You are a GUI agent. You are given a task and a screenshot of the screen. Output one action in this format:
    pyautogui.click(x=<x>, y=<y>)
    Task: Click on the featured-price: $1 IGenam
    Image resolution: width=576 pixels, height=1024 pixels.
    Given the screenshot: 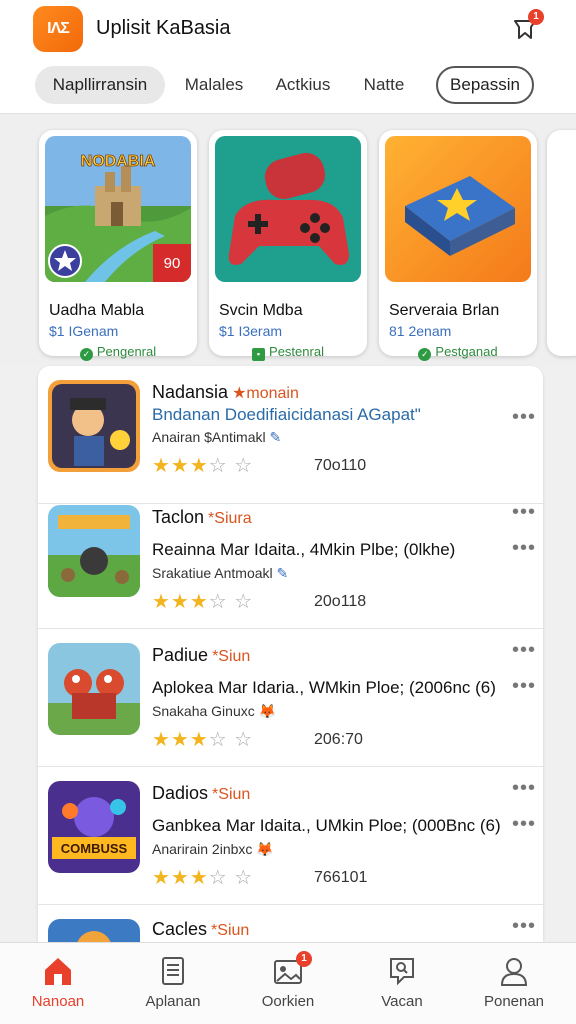 What is the action you would take?
    pyautogui.click(x=84, y=331)
    